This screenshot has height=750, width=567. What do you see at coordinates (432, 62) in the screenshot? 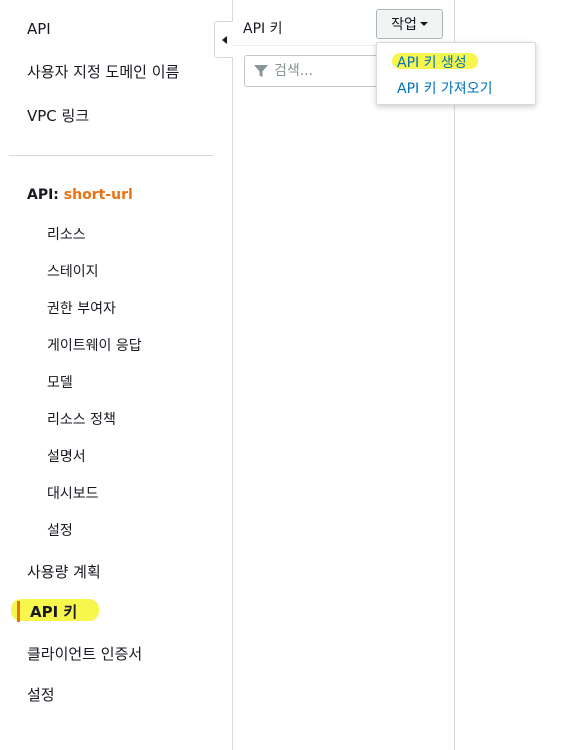
I see `menu-item-create-api-key: API 키 생성` at bounding box center [432, 62].